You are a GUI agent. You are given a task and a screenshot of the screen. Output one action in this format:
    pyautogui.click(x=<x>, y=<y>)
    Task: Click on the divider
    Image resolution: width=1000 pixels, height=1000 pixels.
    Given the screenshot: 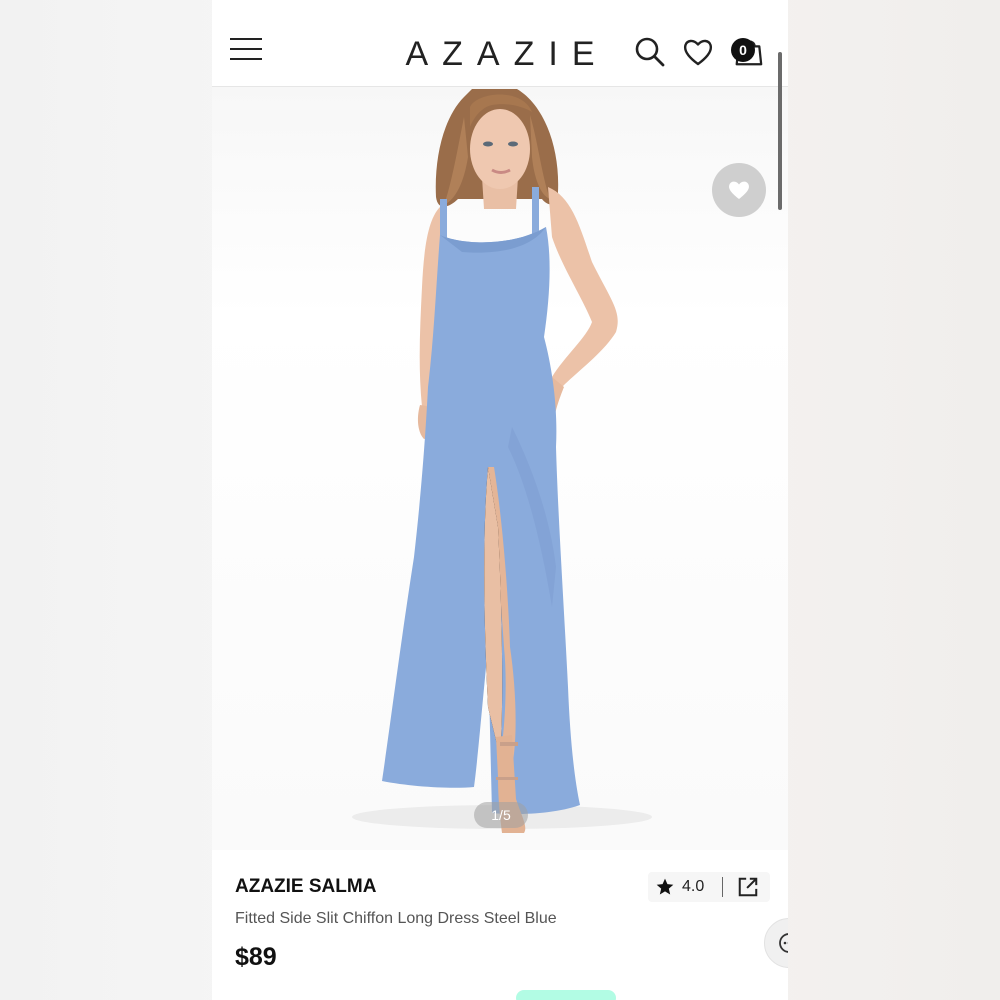 What is the action you would take?
    pyautogui.click(x=722, y=887)
    